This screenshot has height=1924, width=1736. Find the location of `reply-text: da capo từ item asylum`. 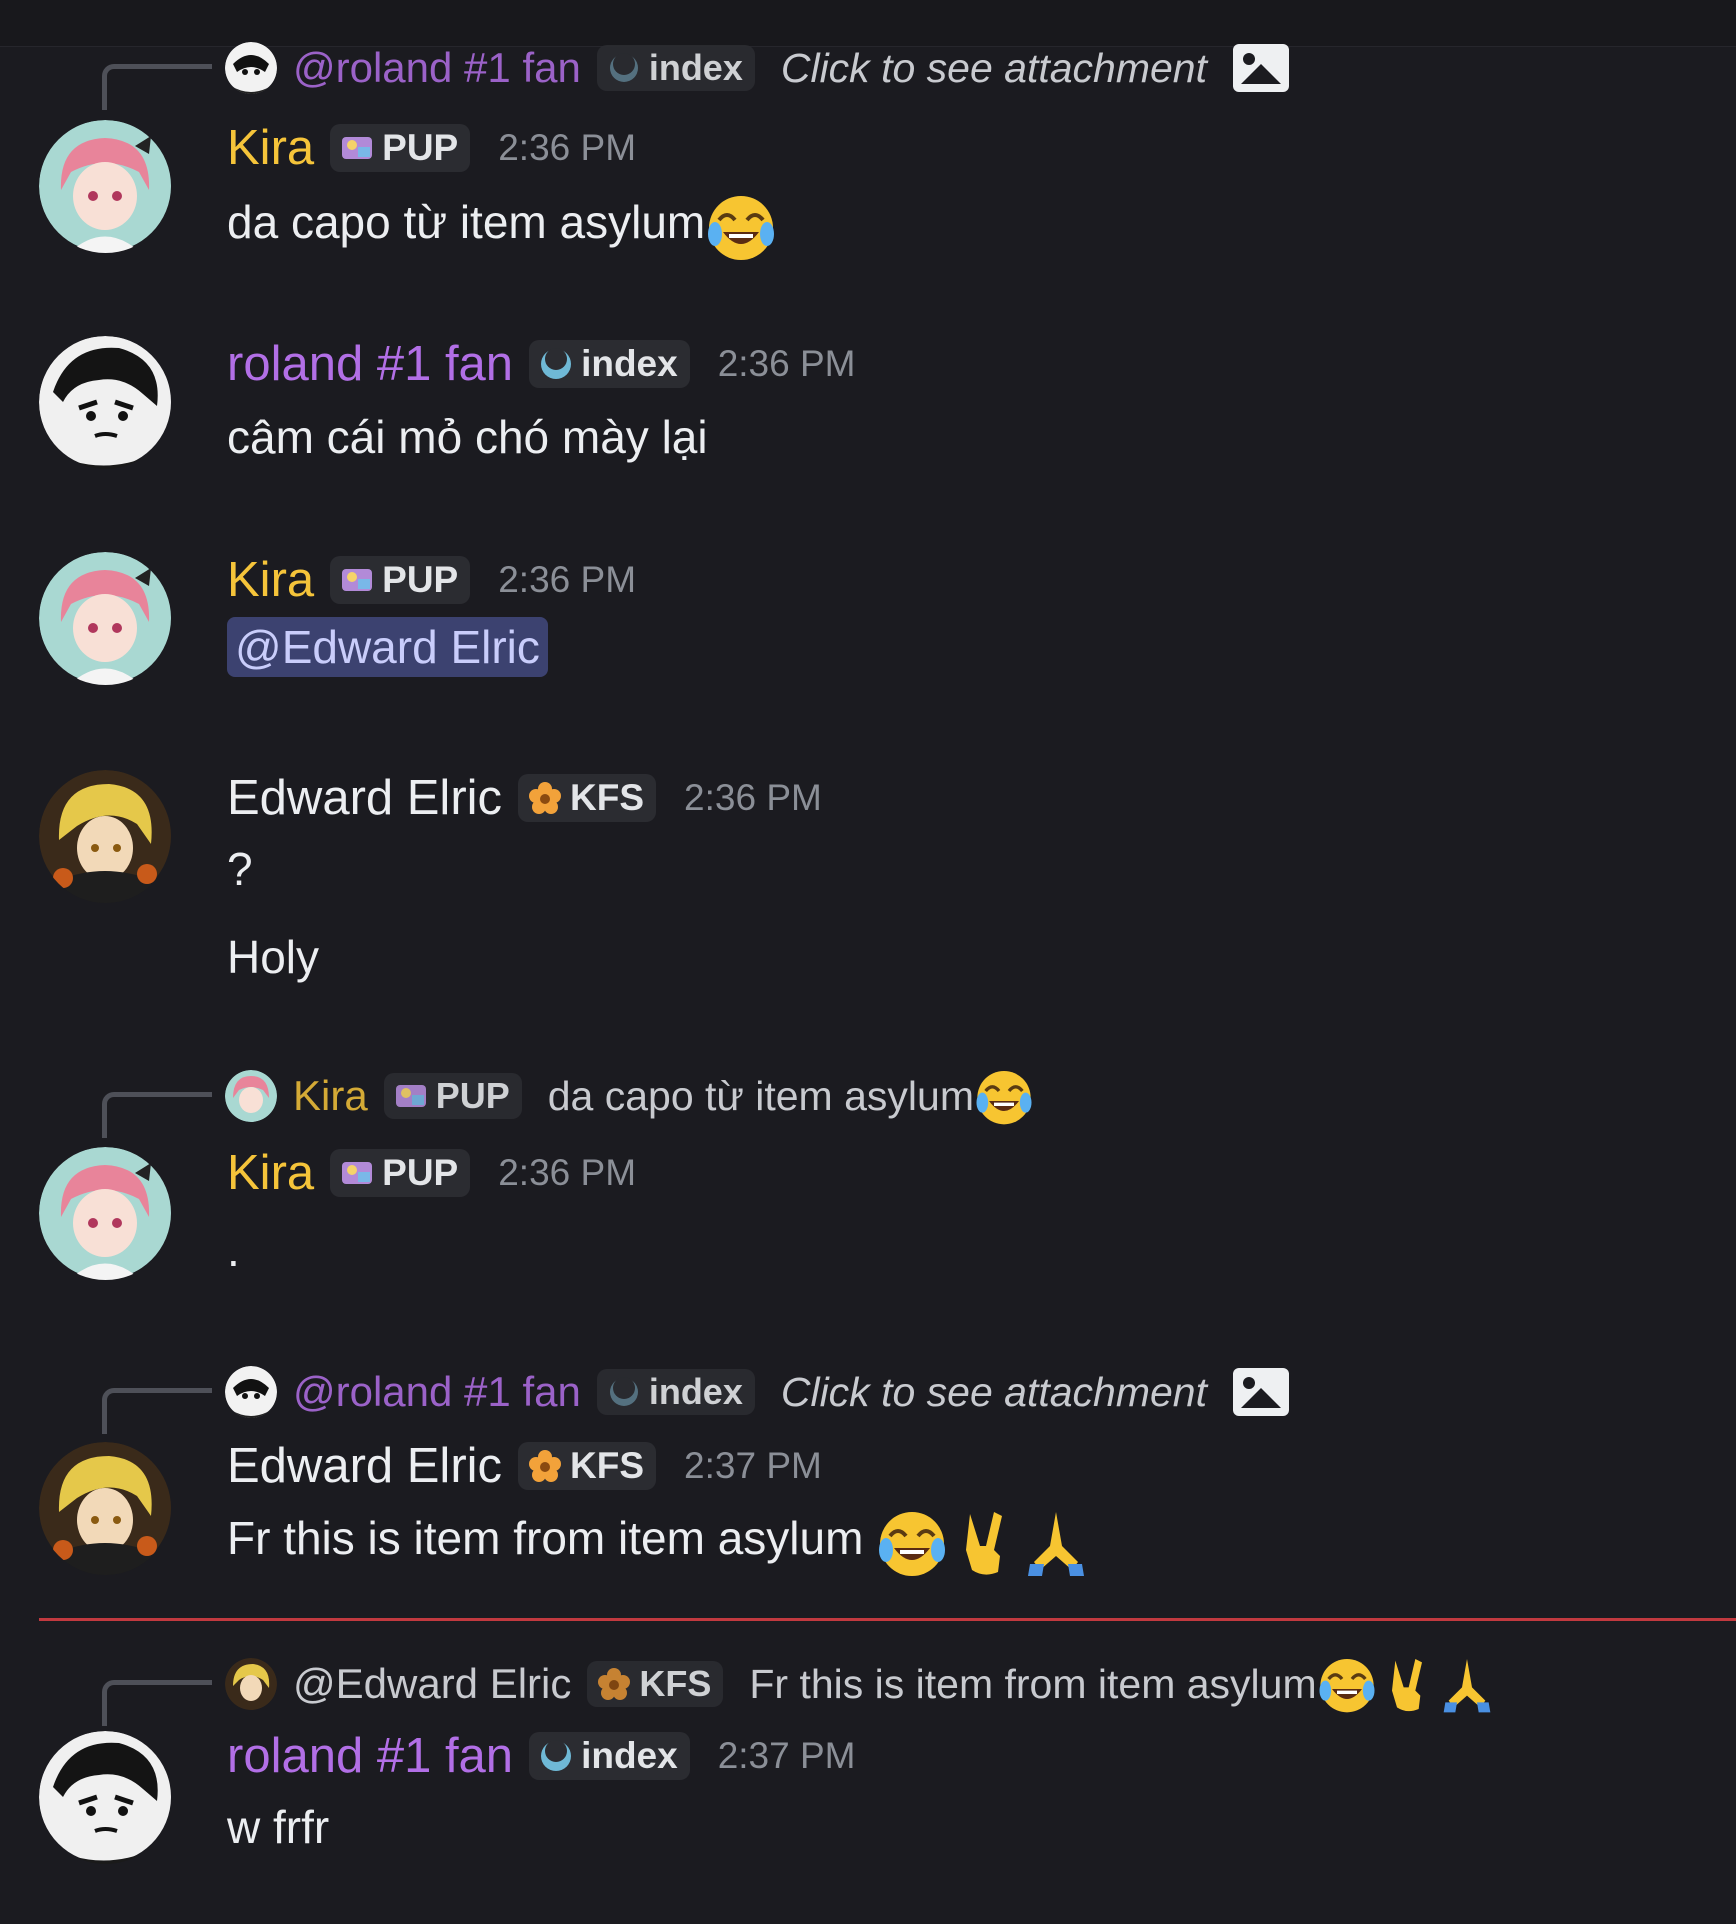

reply-text: da capo từ item asylum is located at coordinates (761, 1096).